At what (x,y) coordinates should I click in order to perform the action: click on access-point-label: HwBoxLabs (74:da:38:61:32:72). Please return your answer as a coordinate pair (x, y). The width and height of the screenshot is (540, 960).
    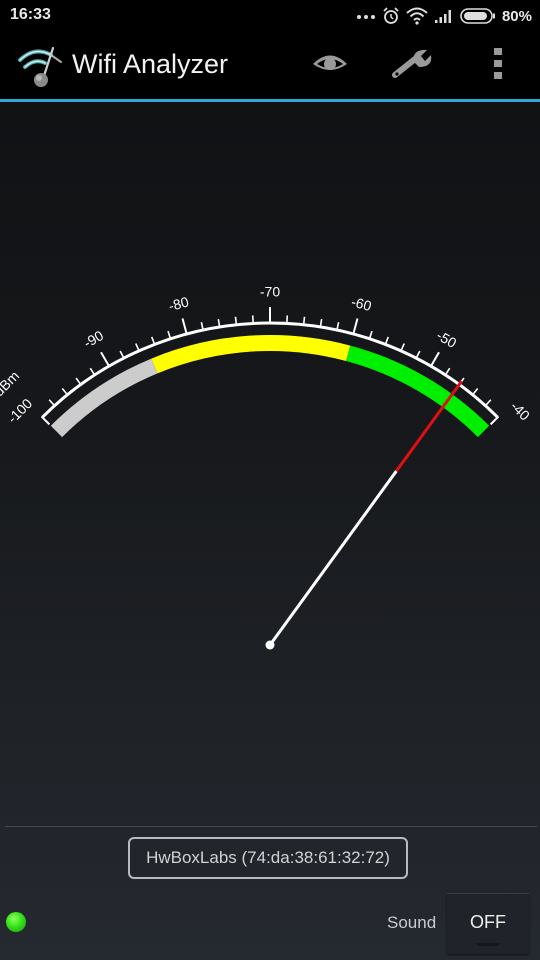
    Looking at the image, I should click on (268, 857).